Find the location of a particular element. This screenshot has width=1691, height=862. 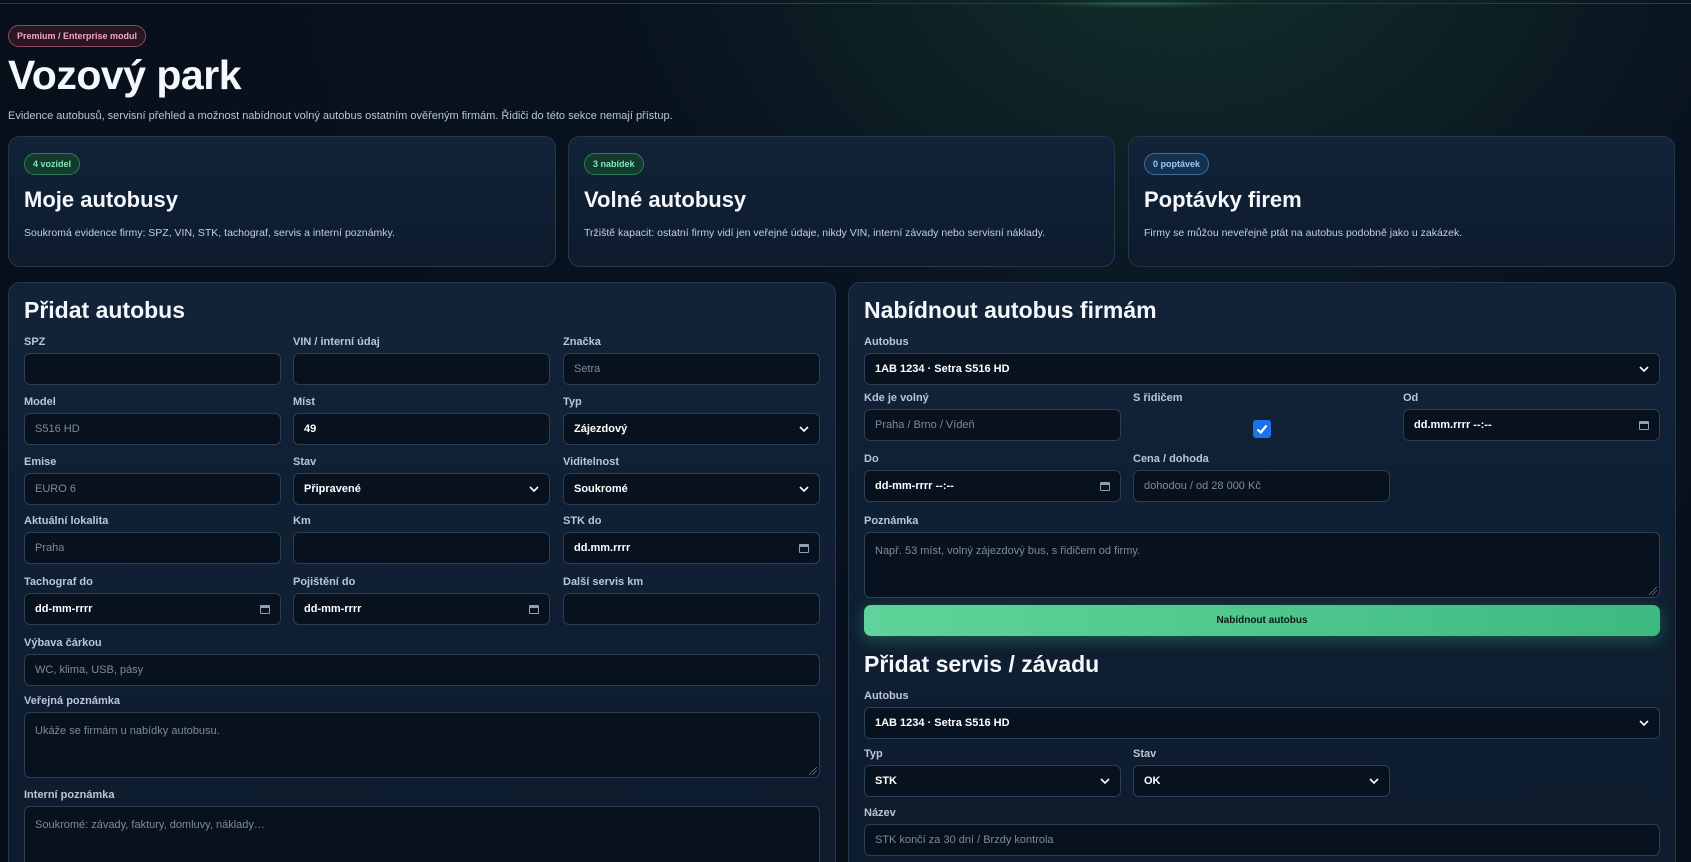

km-input is located at coordinates (421, 548).